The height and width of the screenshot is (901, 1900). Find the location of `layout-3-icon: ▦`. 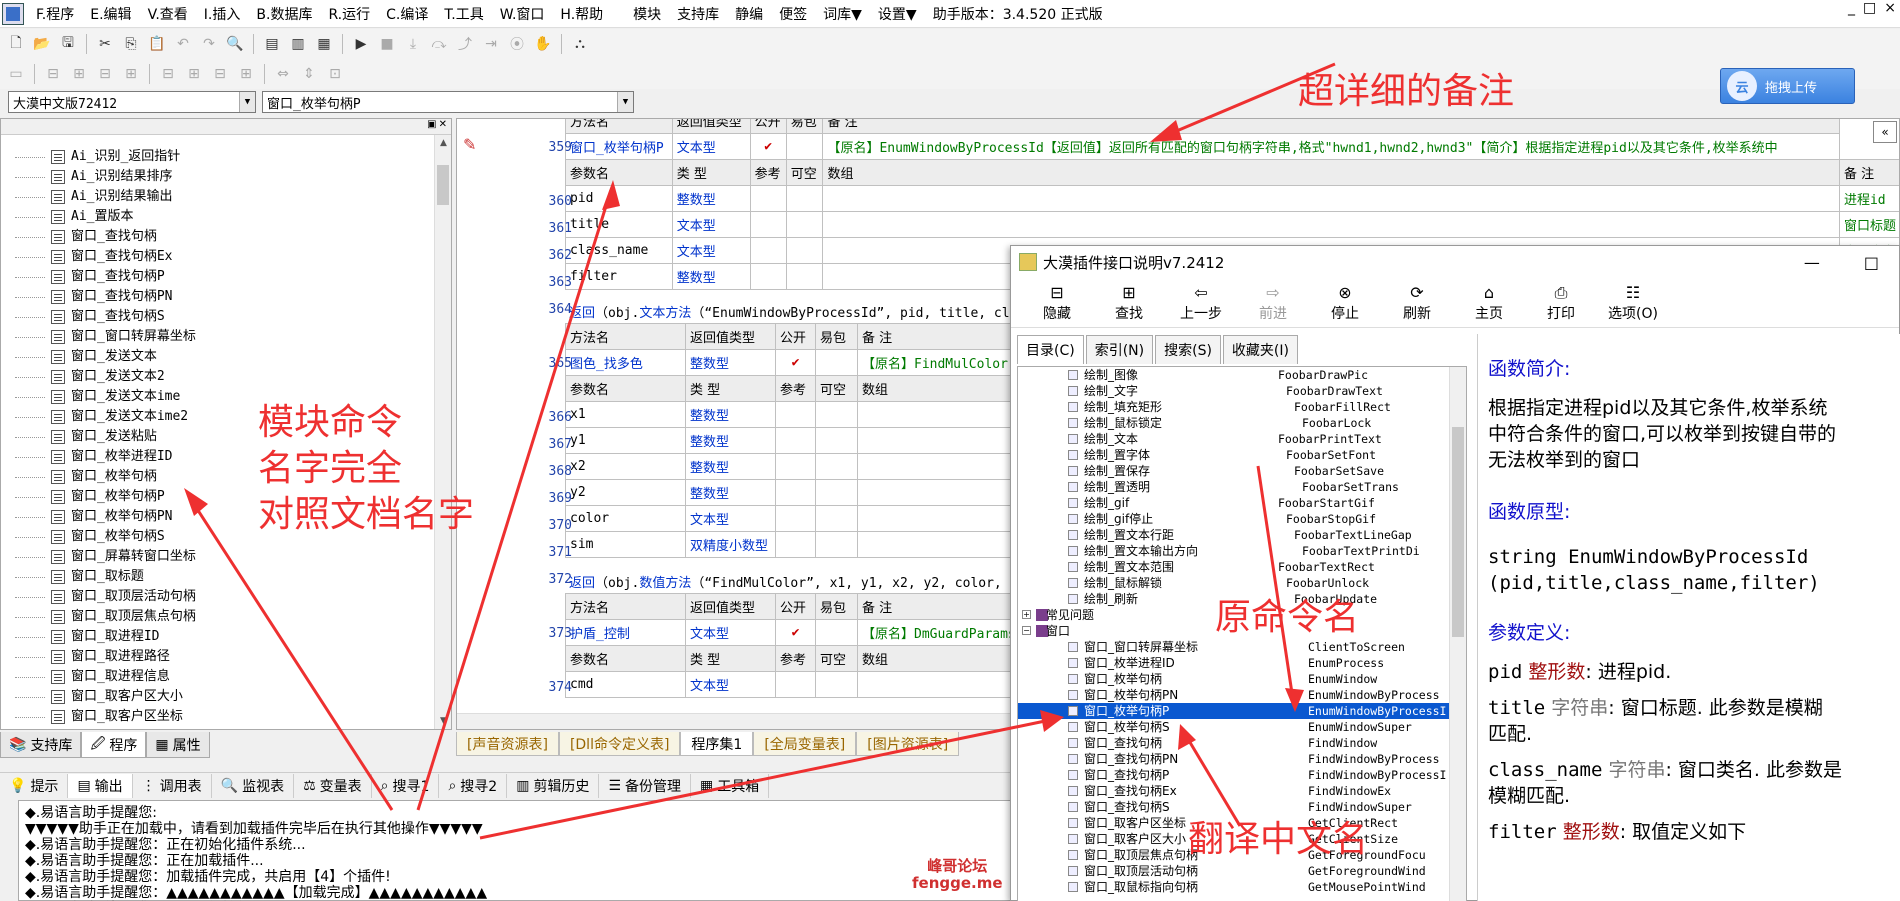

layout-3-icon: ▦ is located at coordinates (324, 44).